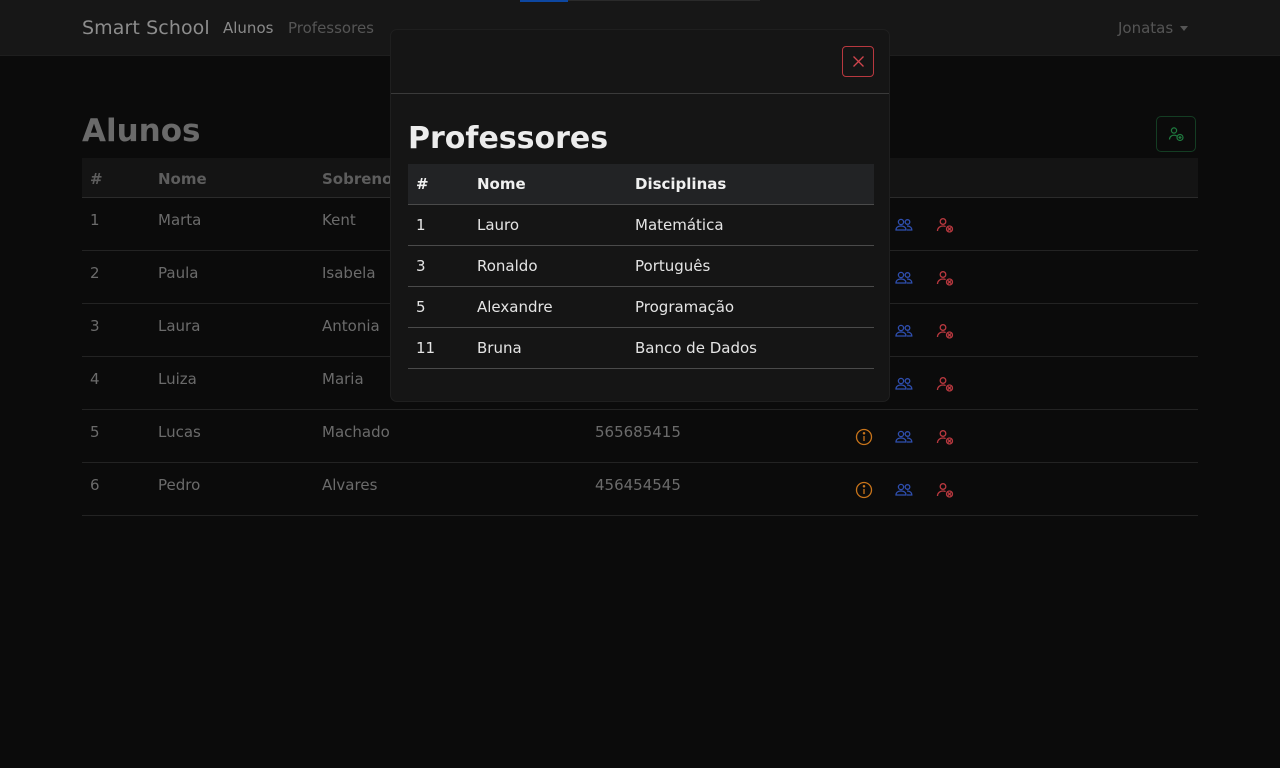 The image size is (1280, 768). Describe the element at coordinates (673, 266) in the screenshot. I see `cell-disciplina: Português` at that location.